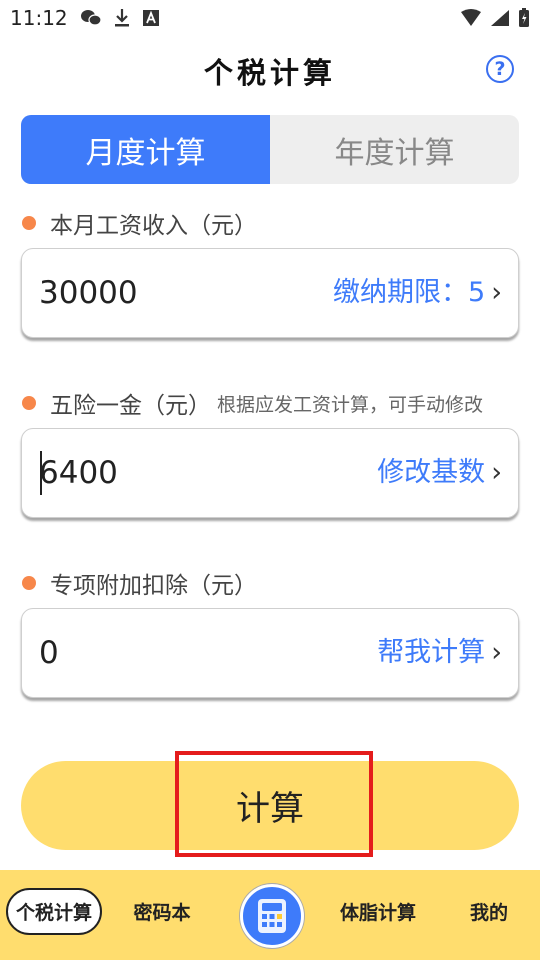 This screenshot has height=960, width=540. I want to click on tax-icon: 个税计算, so click(53, 911).